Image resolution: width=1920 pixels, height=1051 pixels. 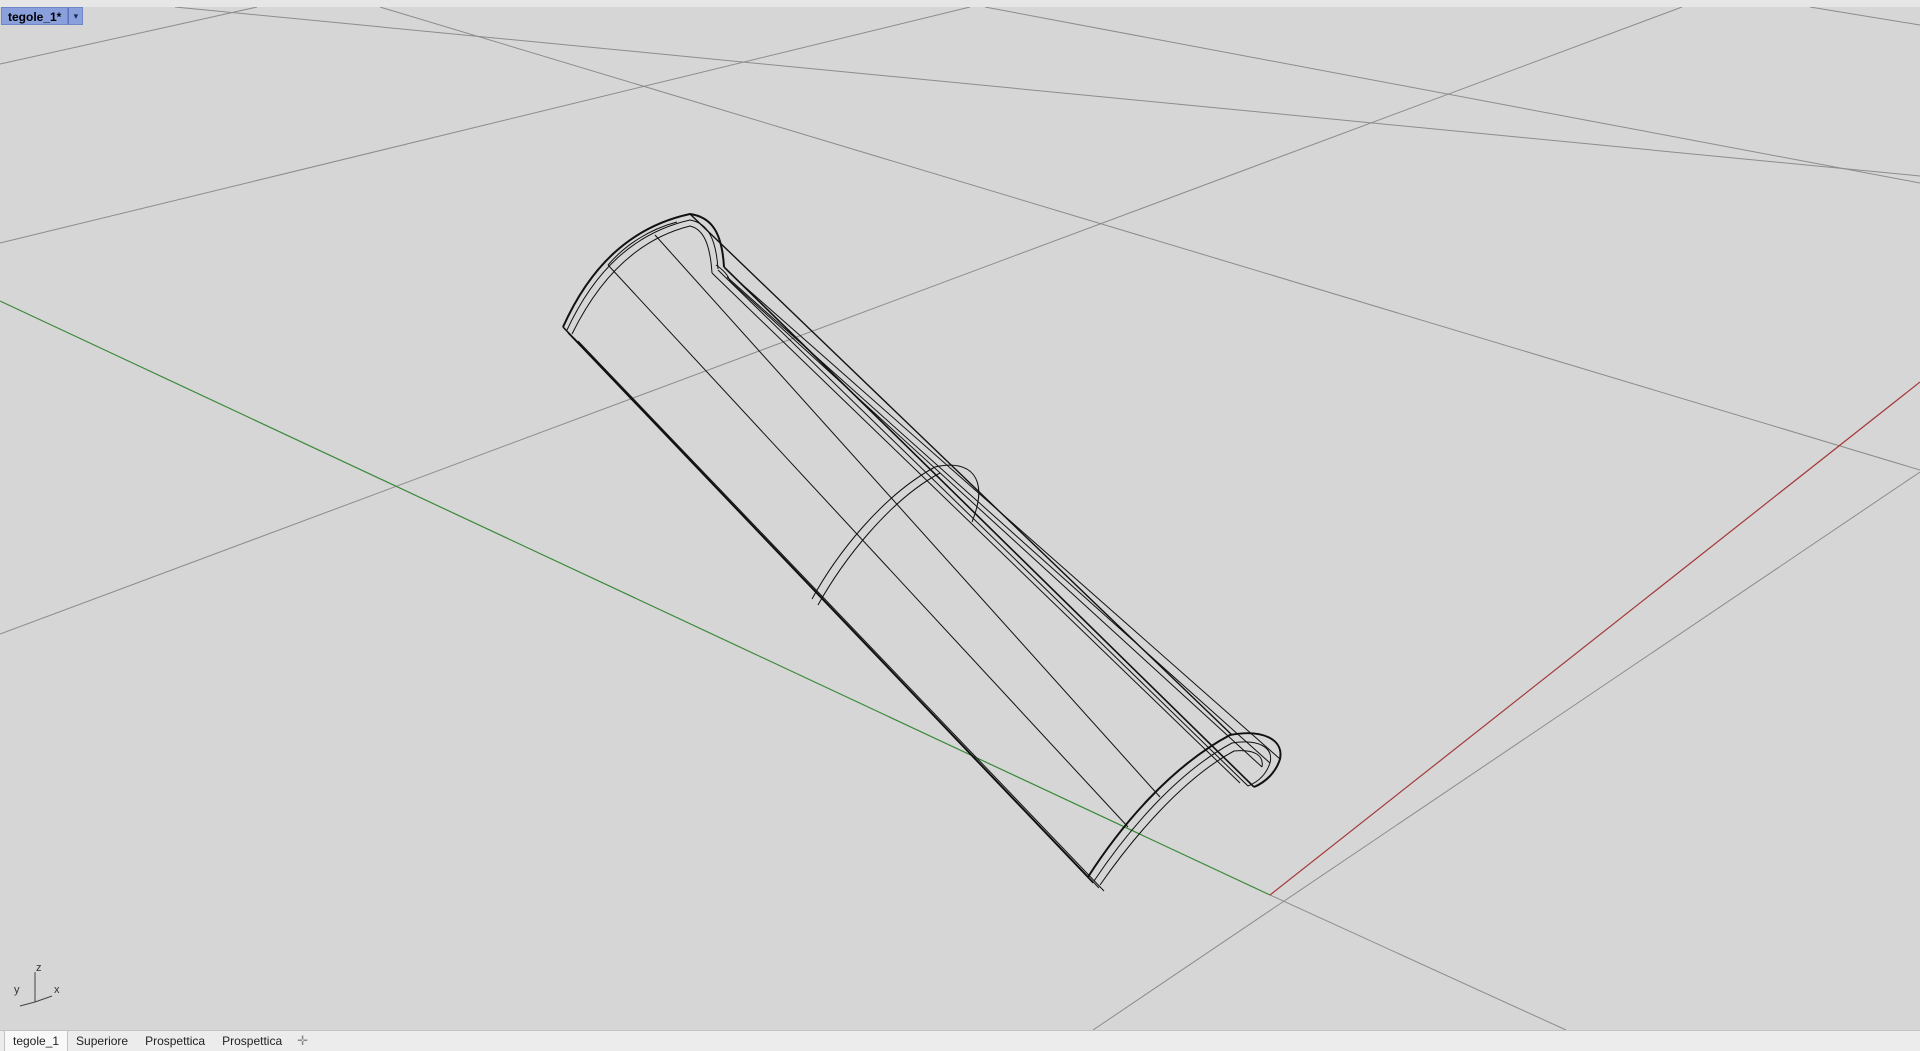 I want to click on add-viewport-icon: ✛, so click(x=302, y=1041).